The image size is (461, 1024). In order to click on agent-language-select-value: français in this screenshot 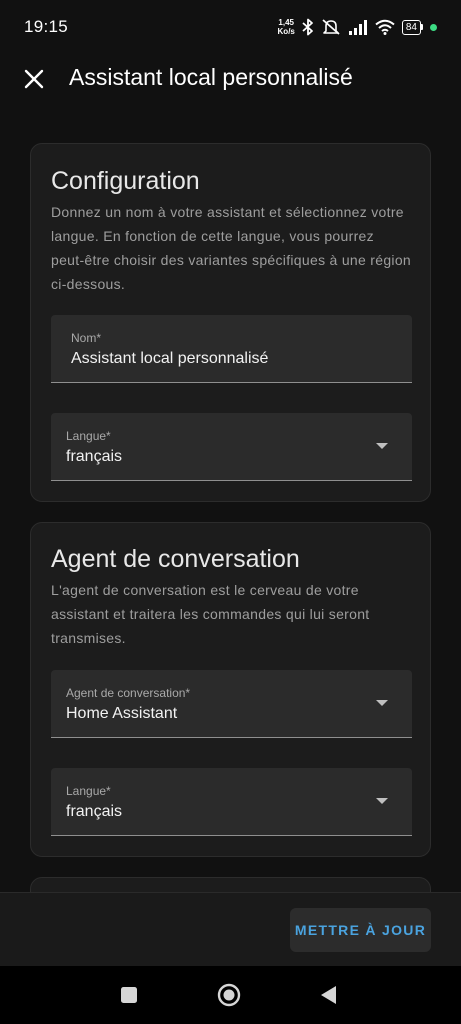, I will do `click(94, 811)`.